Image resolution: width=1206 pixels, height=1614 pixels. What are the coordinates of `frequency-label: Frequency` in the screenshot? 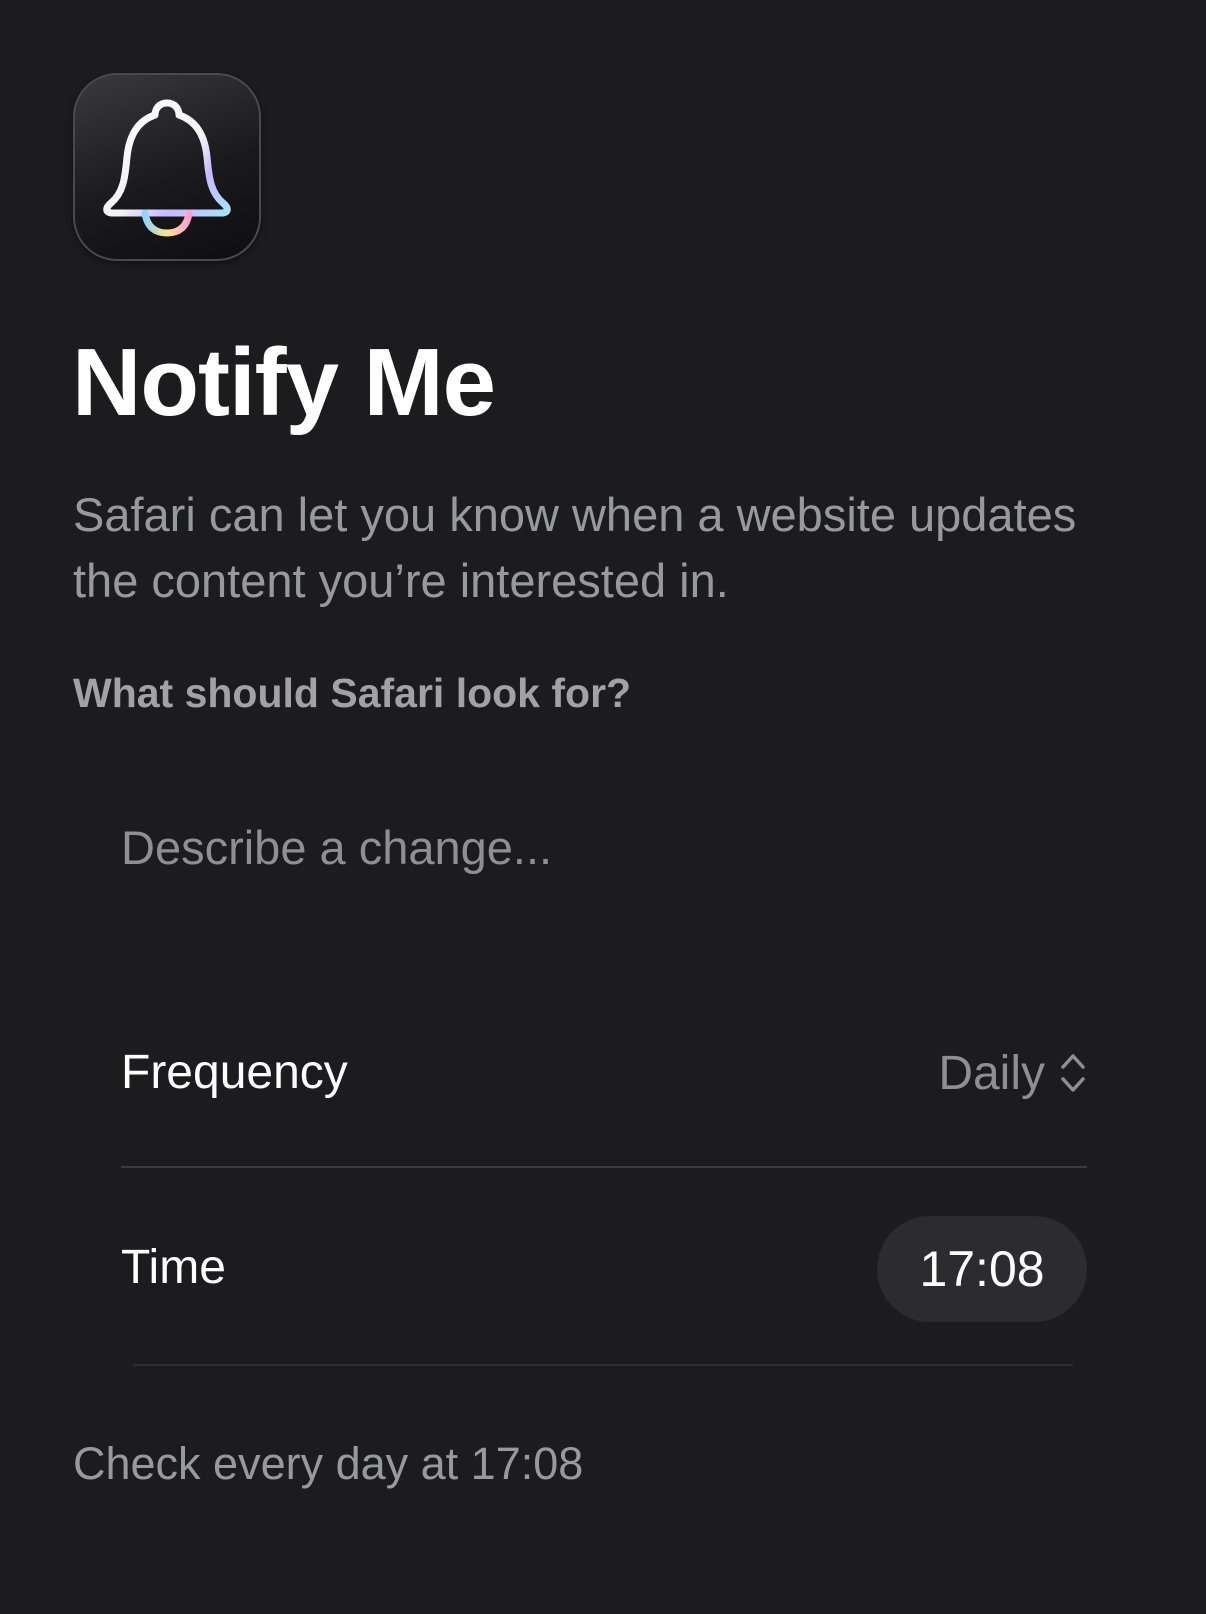 It's located at (234, 1072).